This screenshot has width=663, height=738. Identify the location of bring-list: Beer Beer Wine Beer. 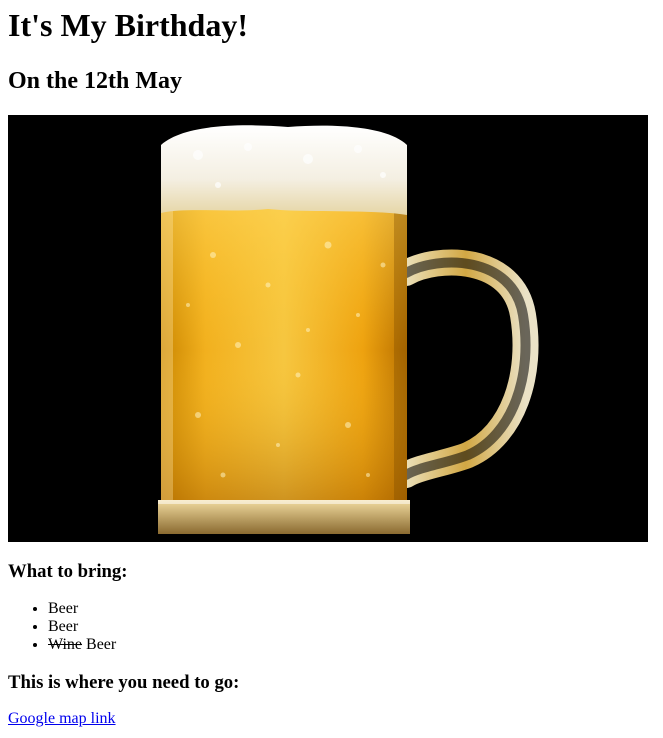
(331, 627).